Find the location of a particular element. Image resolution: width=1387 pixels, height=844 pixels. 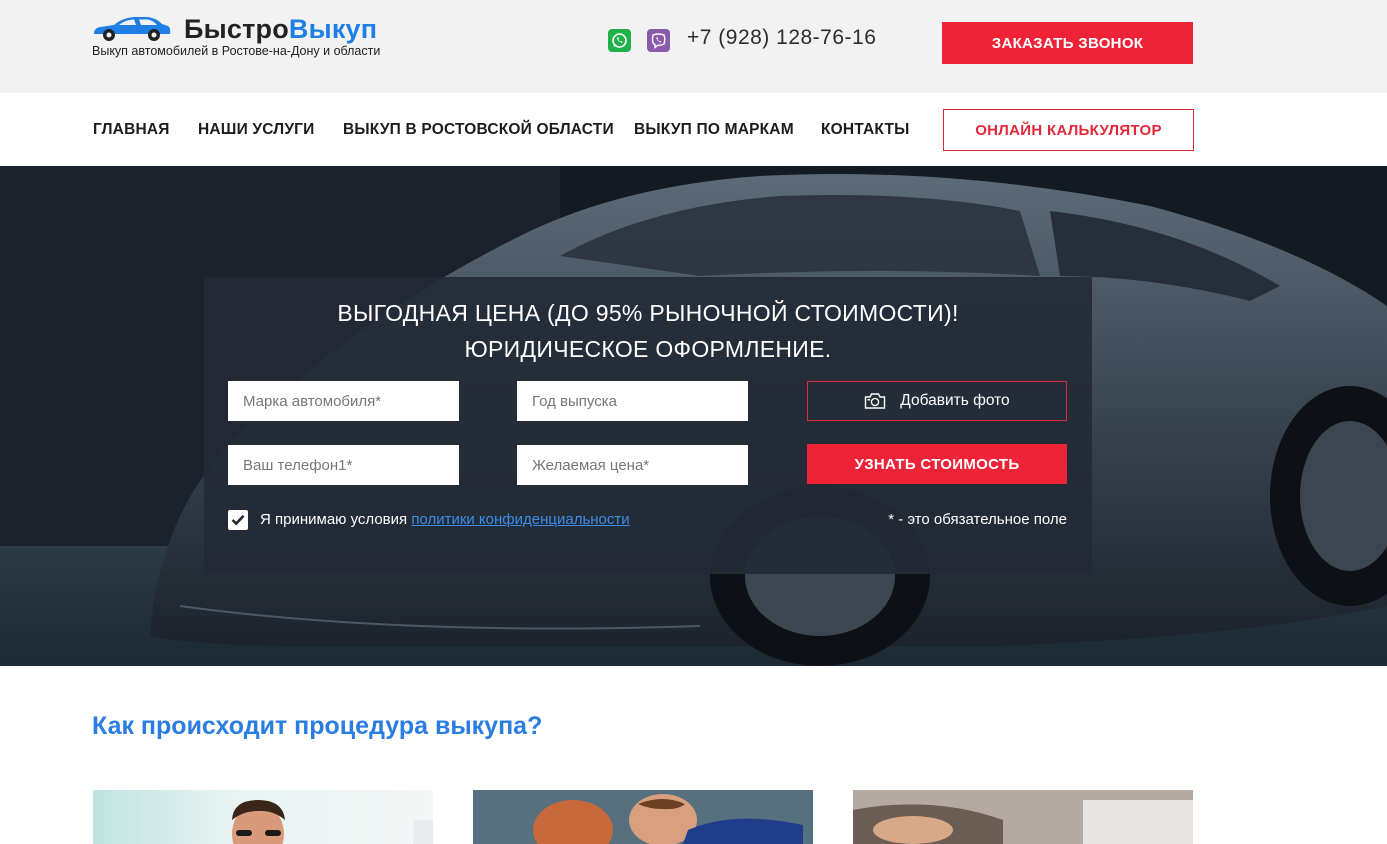

nav-item-services: НАШИ УСЛУГИ is located at coordinates (256, 130).